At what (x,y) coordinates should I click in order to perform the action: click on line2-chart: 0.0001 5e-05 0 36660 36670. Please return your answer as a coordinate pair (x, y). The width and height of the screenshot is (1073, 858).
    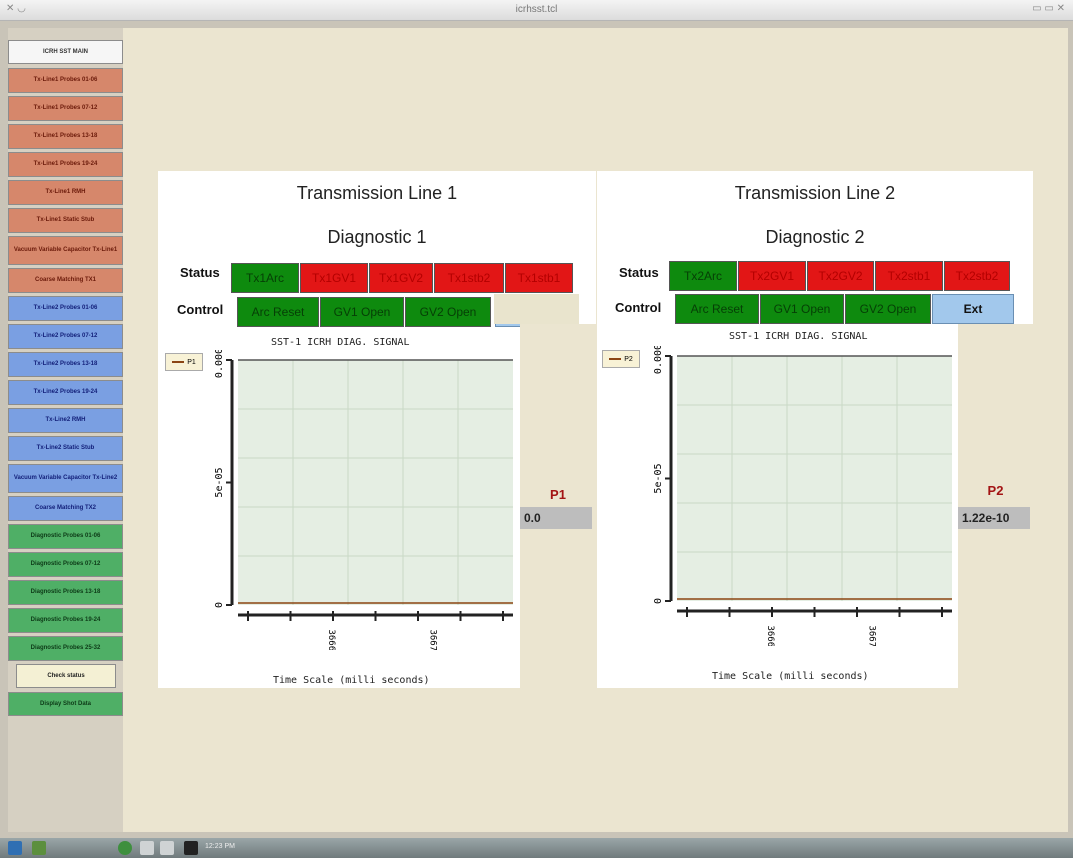
    Looking at the image, I should click on (802, 496).